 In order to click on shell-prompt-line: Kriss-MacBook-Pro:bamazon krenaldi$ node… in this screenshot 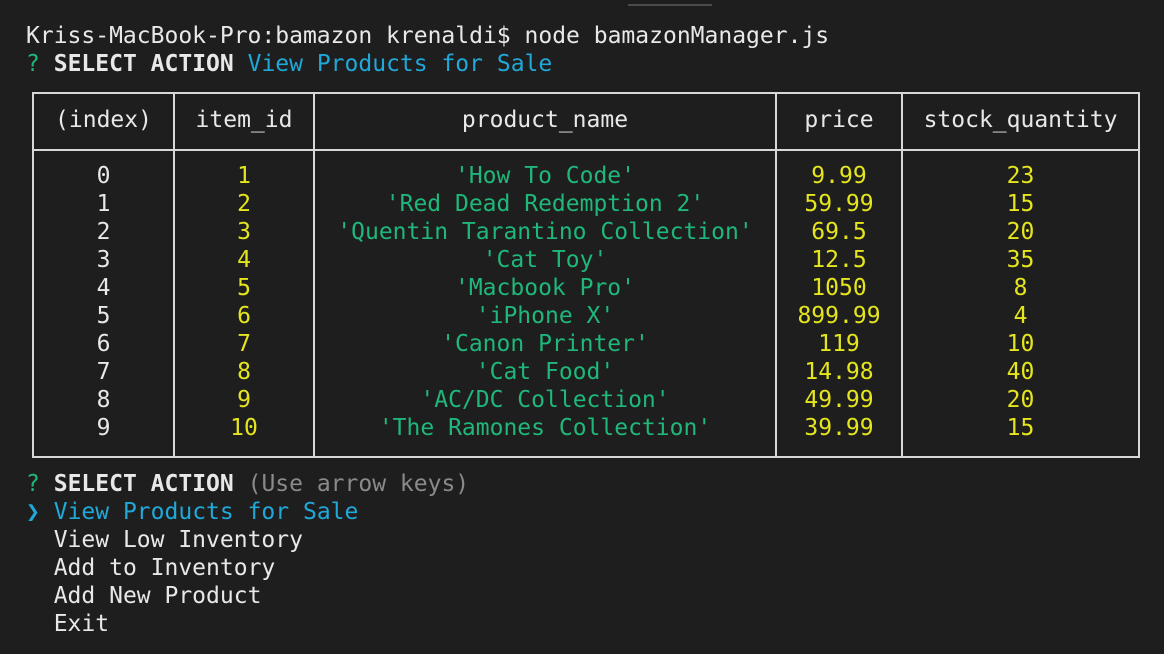, I will do `click(428, 36)`.